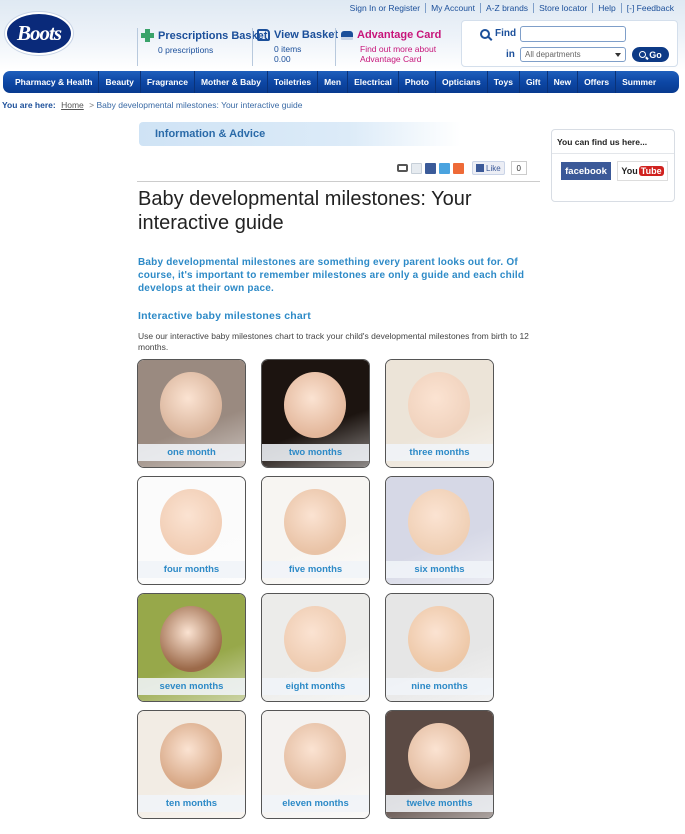 This screenshot has width=685, height=834. I want to click on youtube-tube: Tube, so click(651, 171).